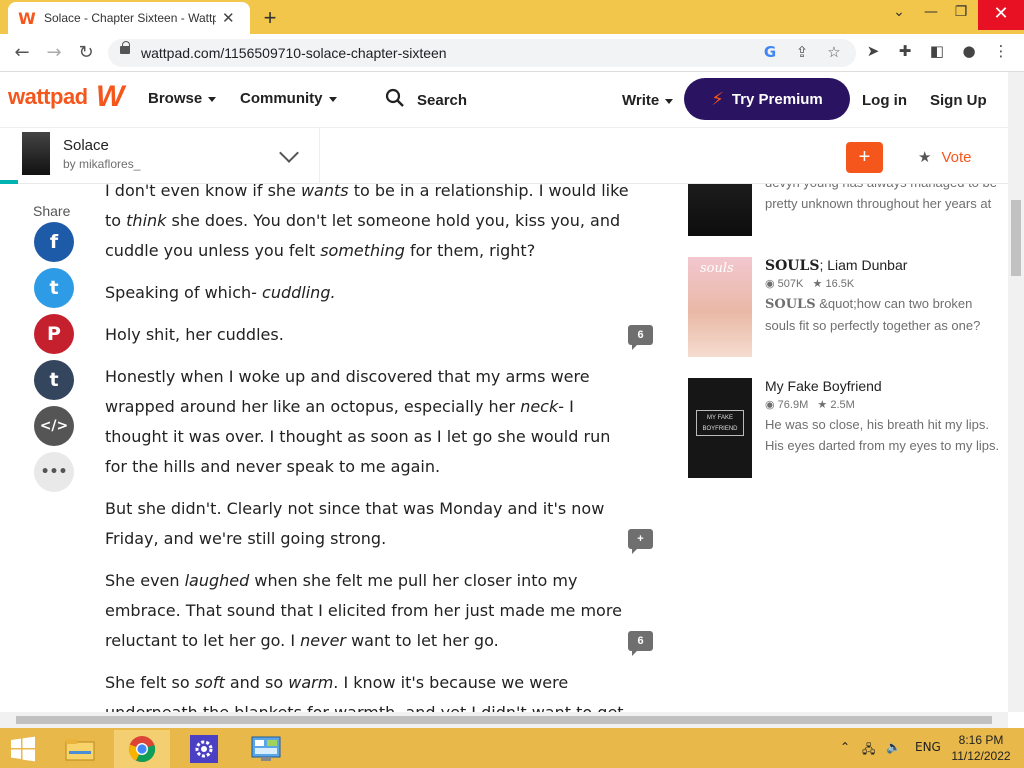 This screenshot has width=1024, height=768. I want to click on search-link: Search, so click(442, 100).